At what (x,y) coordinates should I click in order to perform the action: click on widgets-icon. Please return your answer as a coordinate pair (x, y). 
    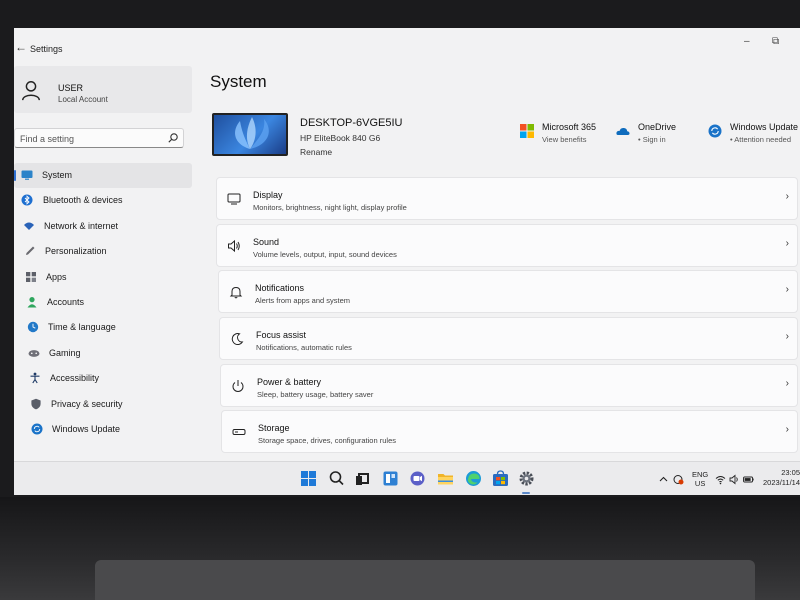
    Looking at the image, I should click on (390, 478).